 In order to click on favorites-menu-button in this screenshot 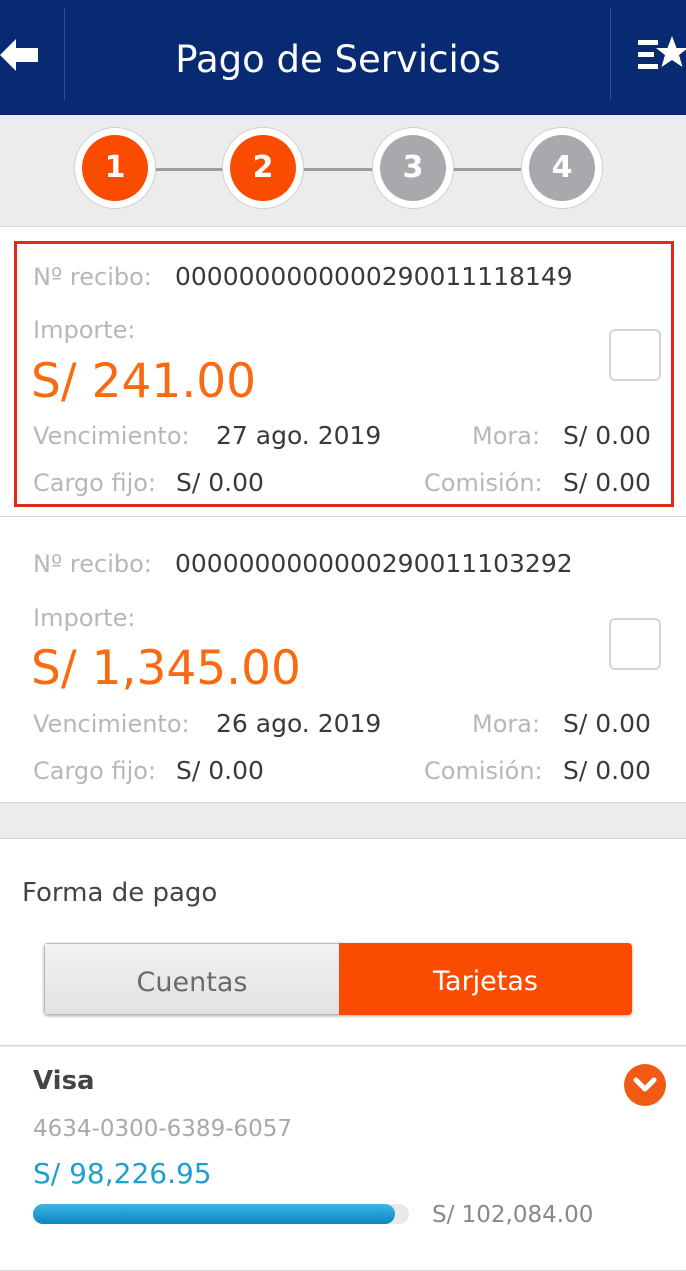, I will do `click(657, 56)`.